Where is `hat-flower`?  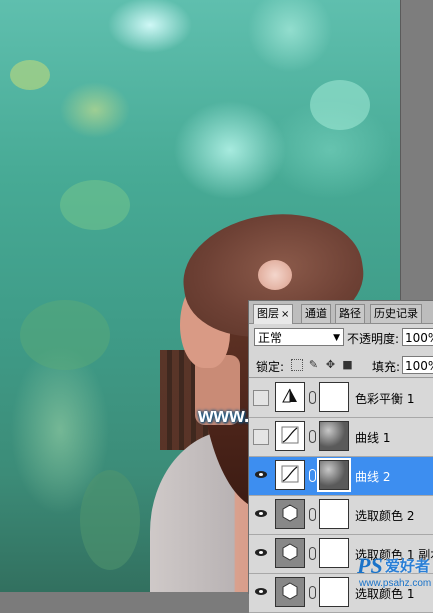 hat-flower is located at coordinates (275, 275).